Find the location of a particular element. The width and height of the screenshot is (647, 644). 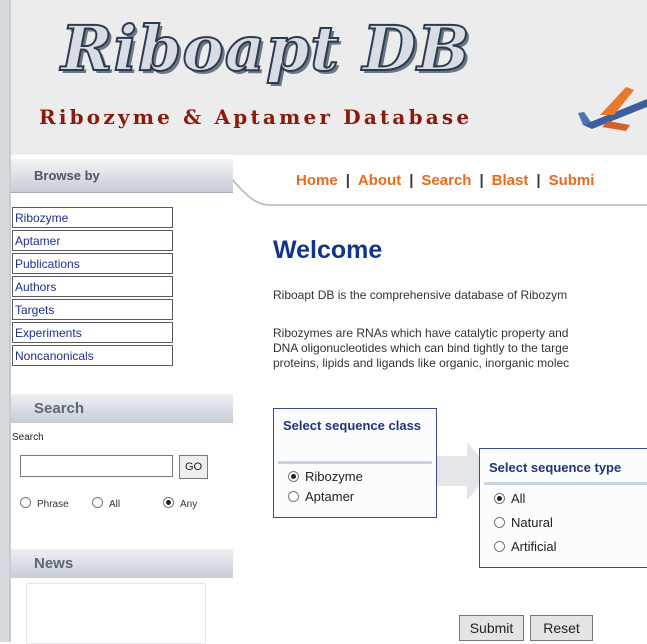

type-option-label: Artificial is located at coordinates (534, 546).